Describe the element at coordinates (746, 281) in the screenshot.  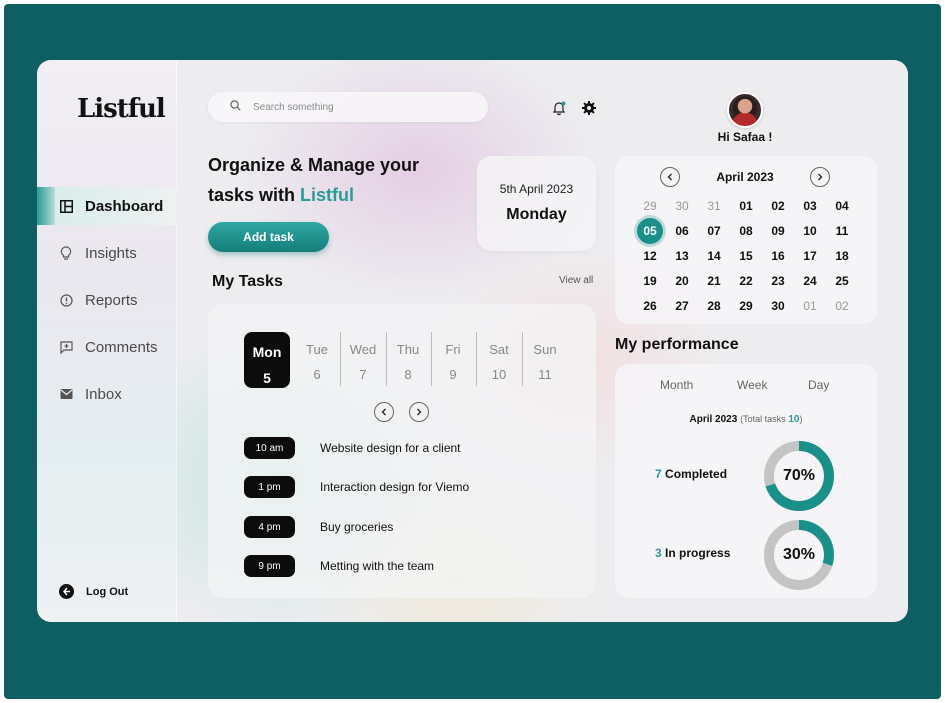
I see `calendar-day: 22` at that location.